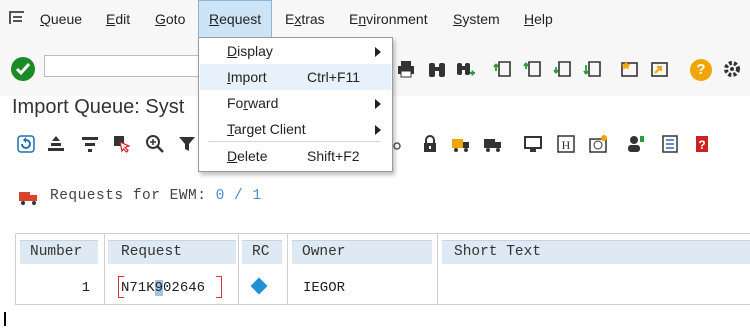 This screenshot has height=328, width=750. What do you see at coordinates (295, 156) in the screenshot?
I see `menu-item-delete: Delete Shift+F2` at bounding box center [295, 156].